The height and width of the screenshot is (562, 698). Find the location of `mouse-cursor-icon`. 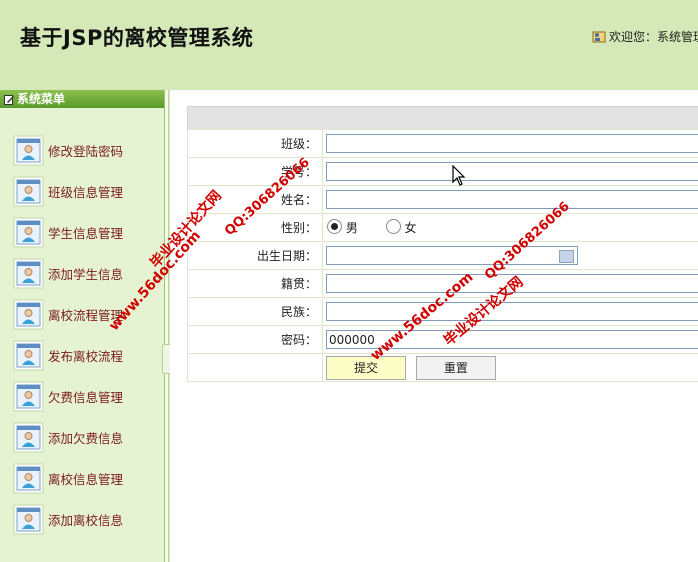

mouse-cursor-icon is located at coordinates (459, 175).